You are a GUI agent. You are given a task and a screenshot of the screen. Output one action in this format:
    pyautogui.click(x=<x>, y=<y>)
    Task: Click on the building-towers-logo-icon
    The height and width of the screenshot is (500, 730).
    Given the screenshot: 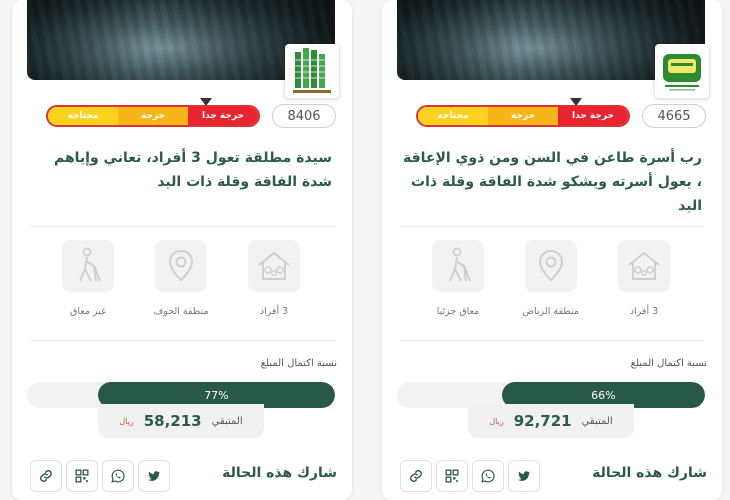 What is the action you would take?
    pyautogui.click(x=312, y=70)
    